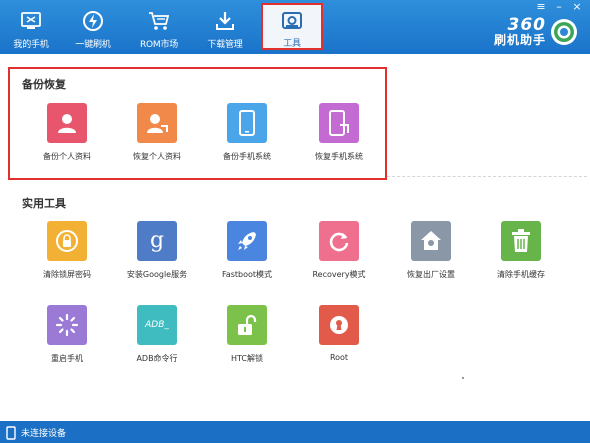  What do you see at coordinates (67, 325) in the screenshot?
I see `restart-icon` at bounding box center [67, 325].